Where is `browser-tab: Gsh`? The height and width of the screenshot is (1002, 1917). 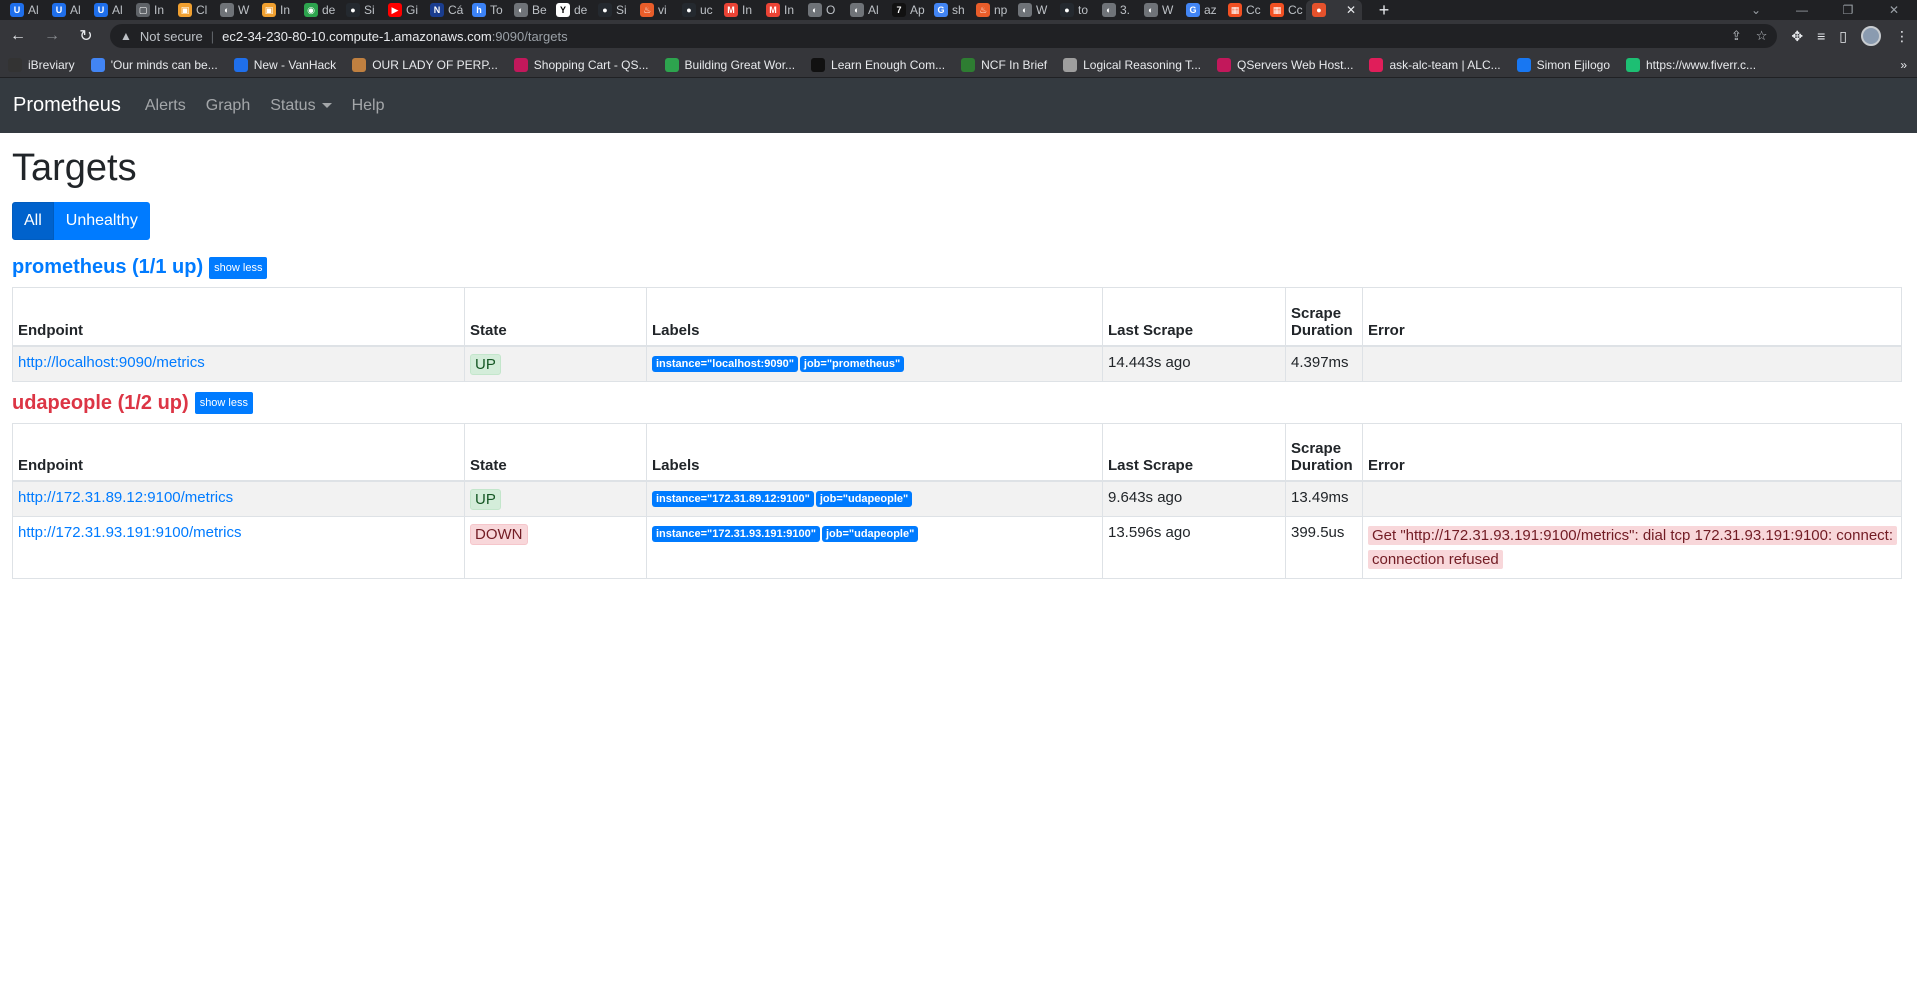
browser-tab: Gsh is located at coordinates (949, 10).